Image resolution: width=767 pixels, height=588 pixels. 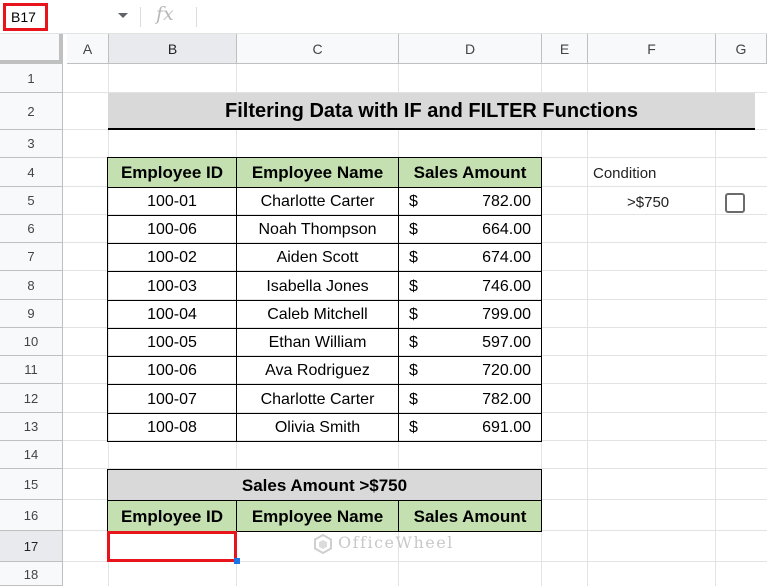 What do you see at coordinates (172, 546) in the screenshot?
I see `selected-cell-b17` at bounding box center [172, 546].